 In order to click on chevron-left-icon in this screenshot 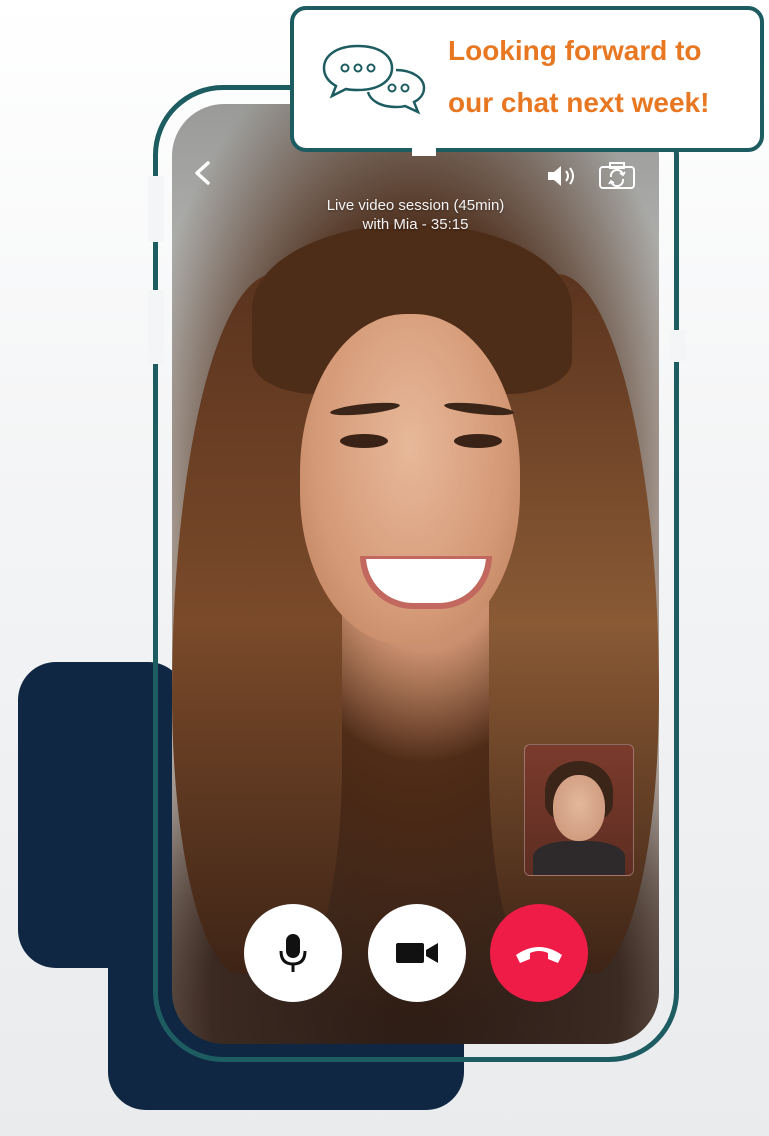, I will do `click(203, 173)`.